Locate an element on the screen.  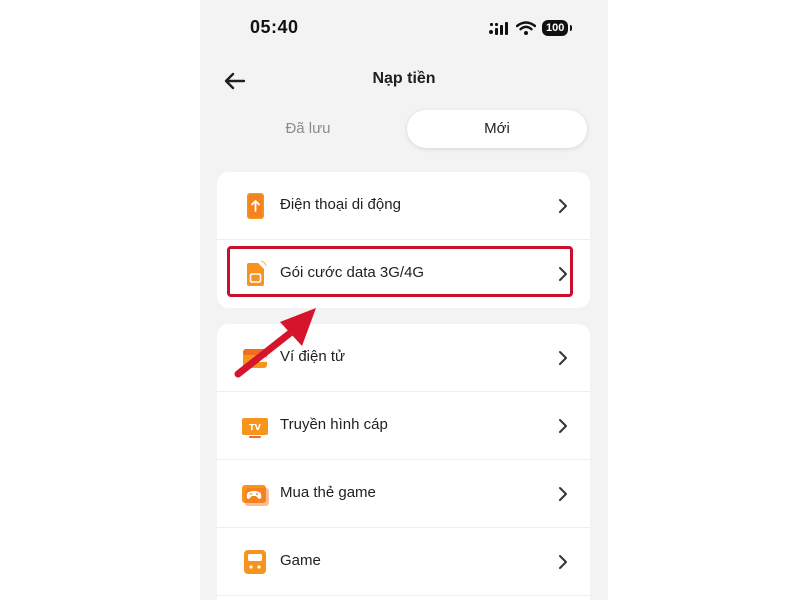
list-item-e-wallet: Ví điện tử is located at coordinates (403, 358).